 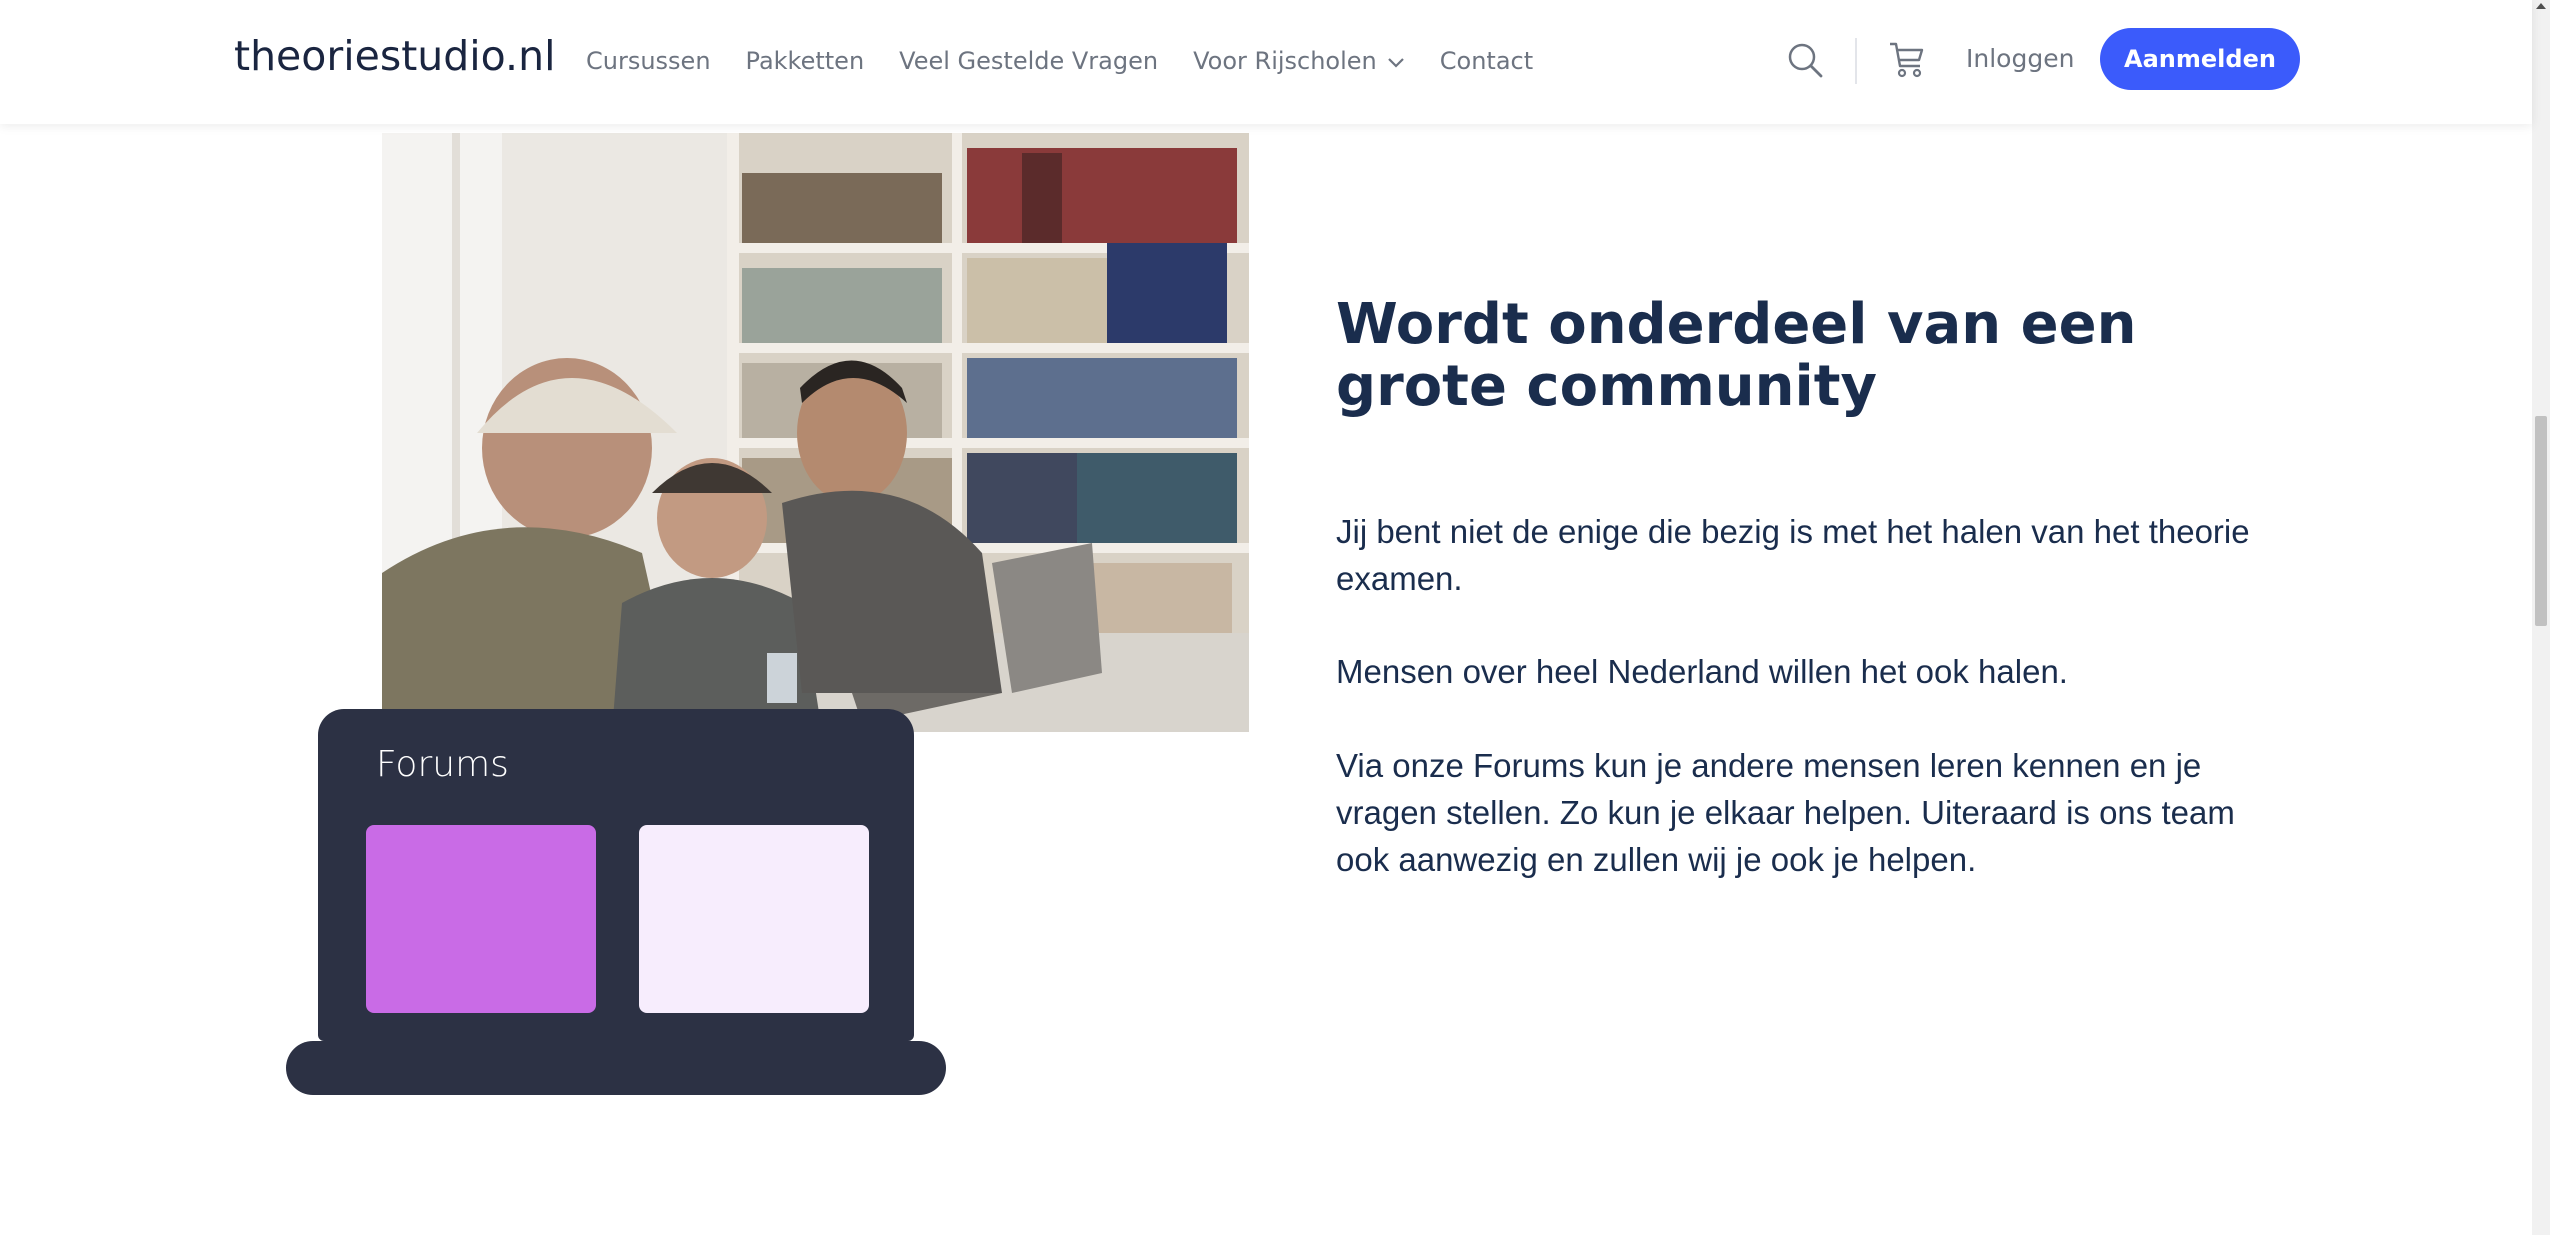 I want to click on nav-label: Veel Gestelde Vragen, so click(x=1029, y=61).